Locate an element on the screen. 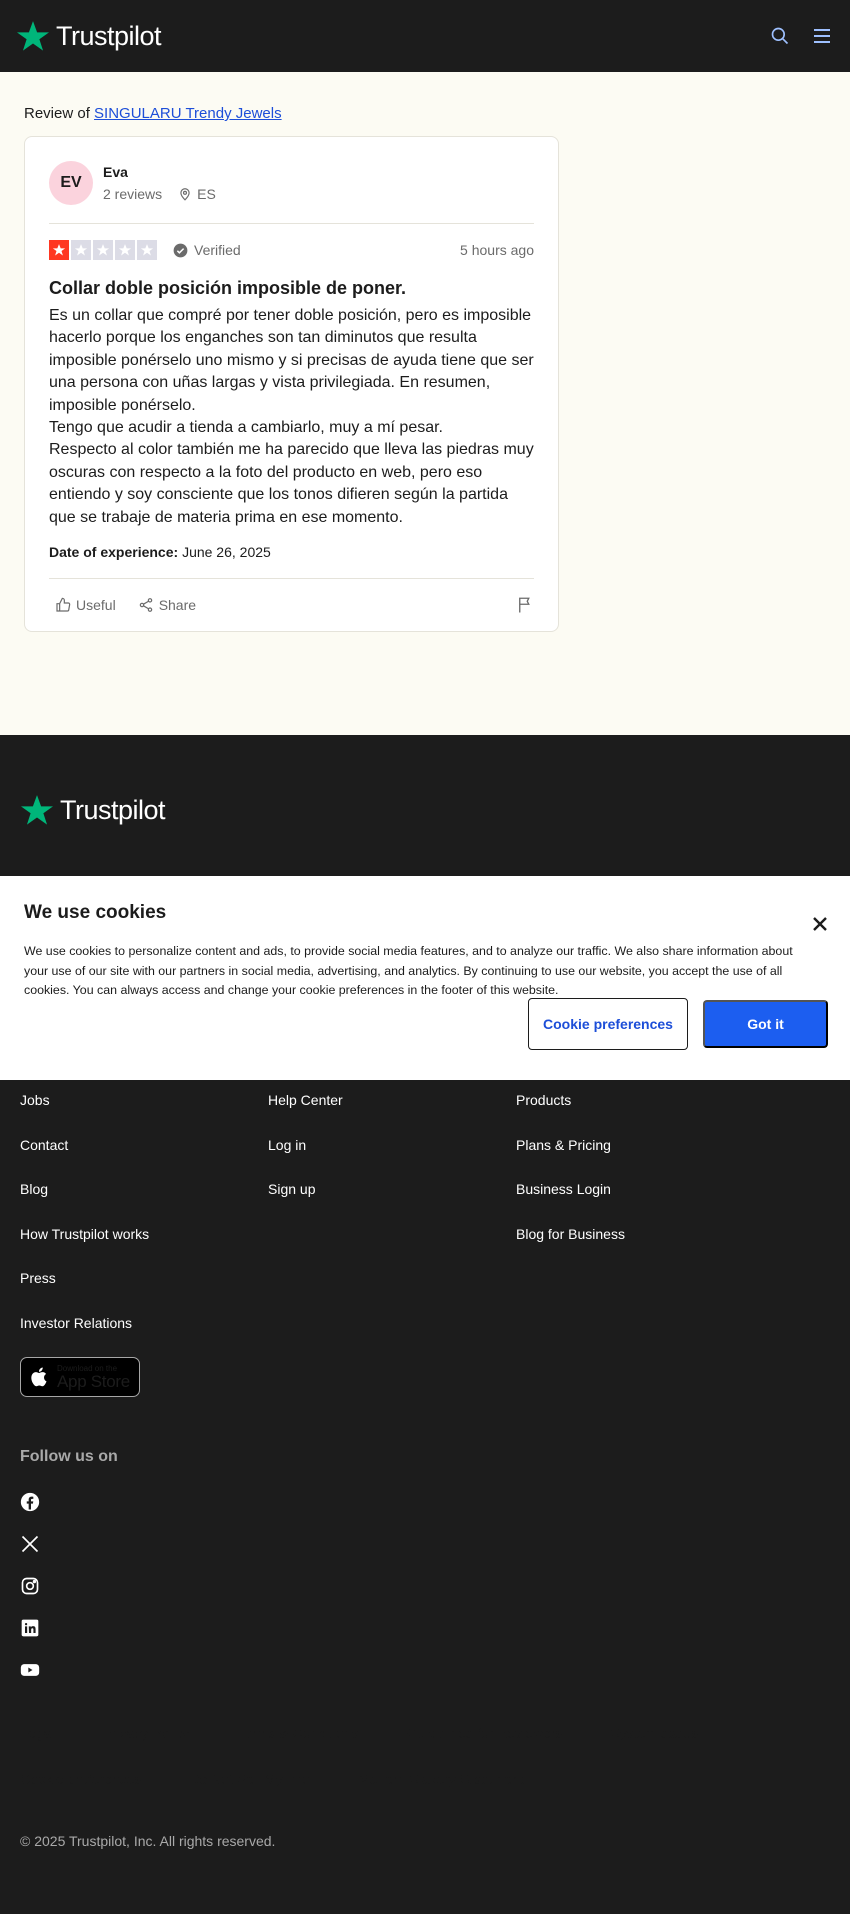 The image size is (850, 1914). verified-badge: Verified is located at coordinates (207, 250).